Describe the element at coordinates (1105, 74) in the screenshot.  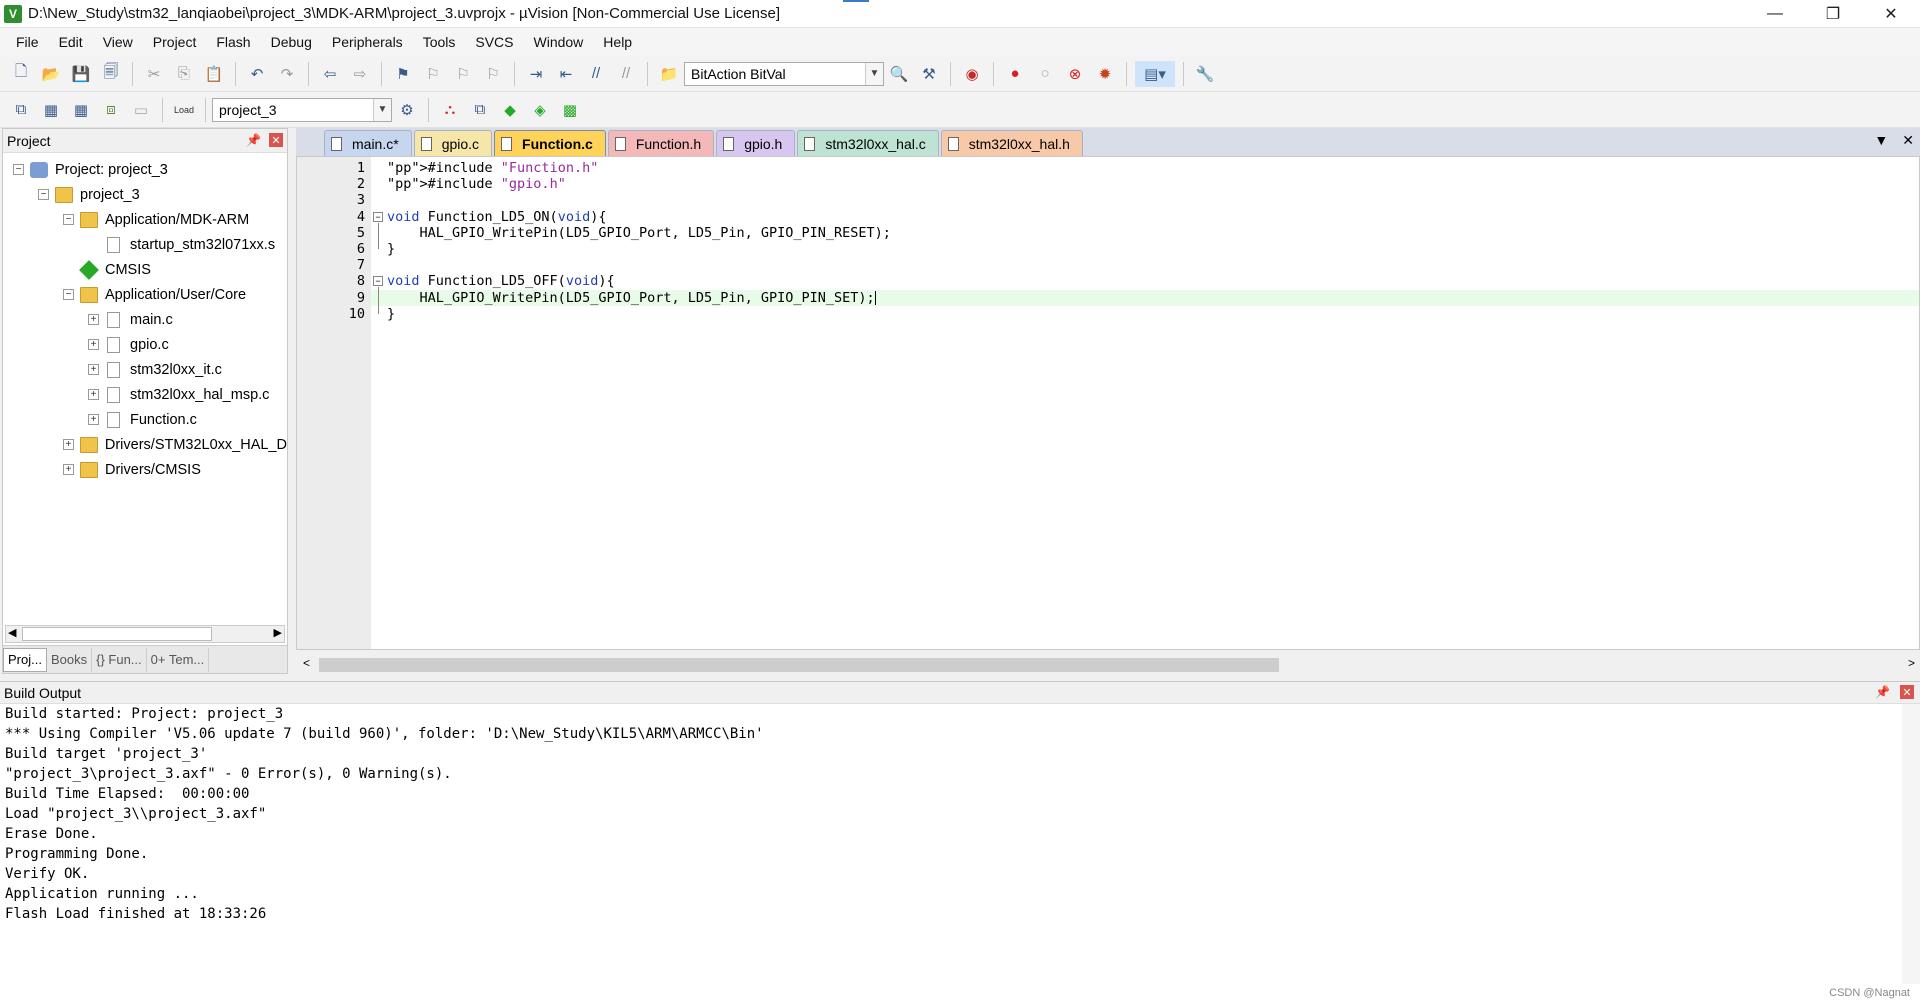
I see `kill-breakpoints-icon: ✹` at that location.